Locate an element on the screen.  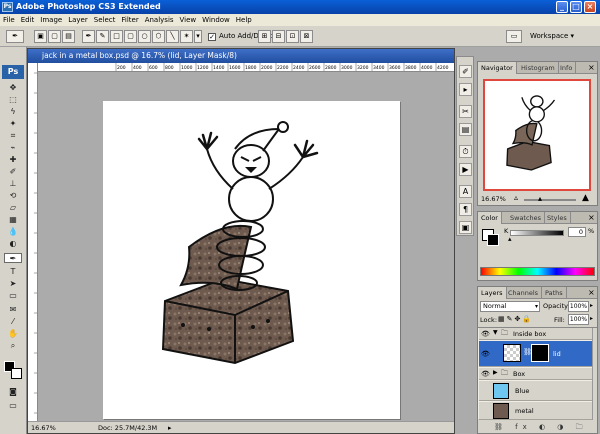
path-selection-tool-icon: ➤ is located at coordinates (13, 284).